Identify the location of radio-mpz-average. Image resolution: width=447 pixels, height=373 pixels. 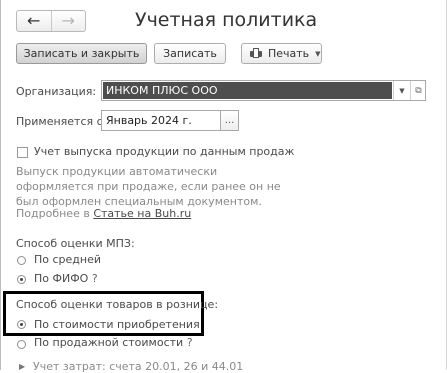
(21, 260).